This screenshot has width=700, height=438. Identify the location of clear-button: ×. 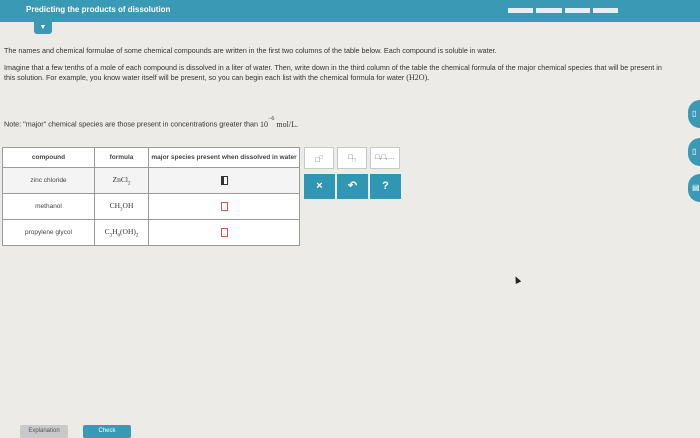
(319, 186).